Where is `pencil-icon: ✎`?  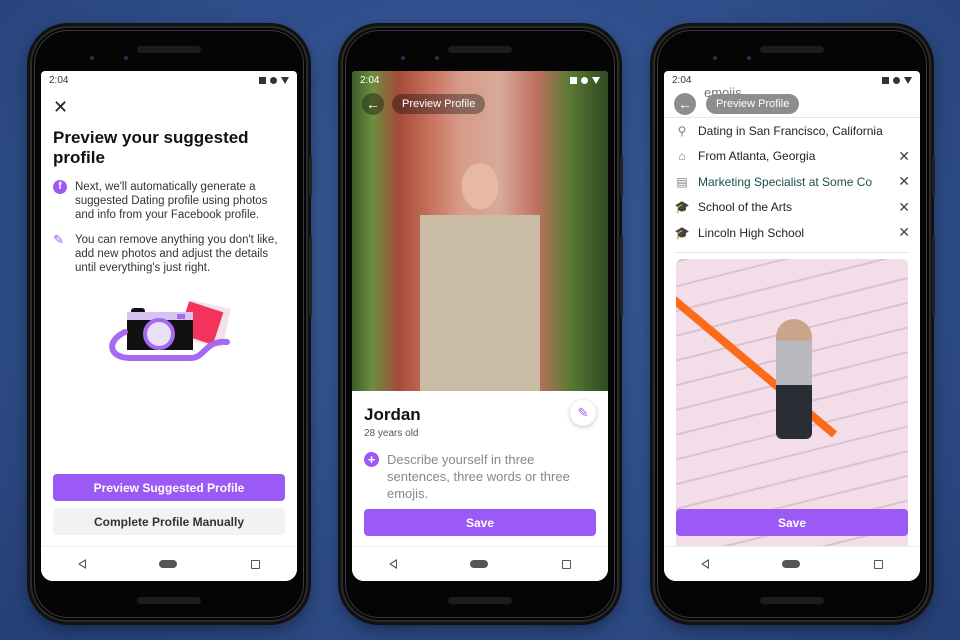
pencil-icon: ✎ is located at coordinates (58, 239).